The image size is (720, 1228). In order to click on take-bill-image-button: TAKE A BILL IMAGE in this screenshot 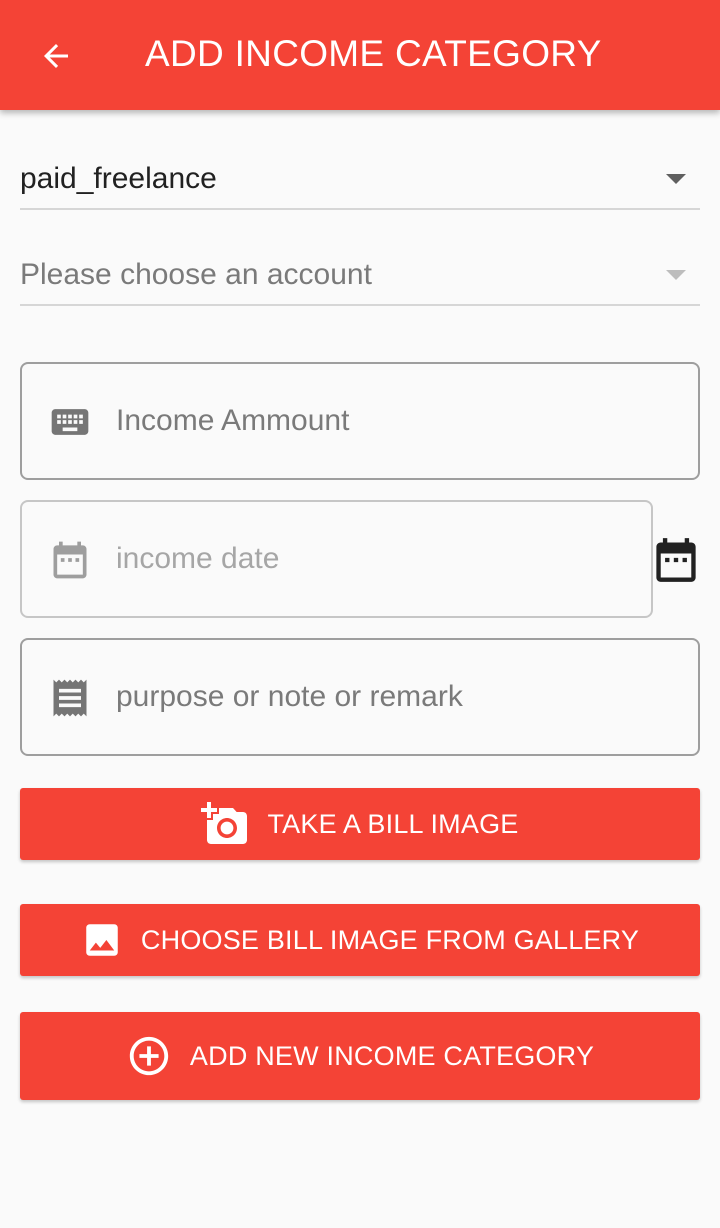, I will do `click(360, 824)`.